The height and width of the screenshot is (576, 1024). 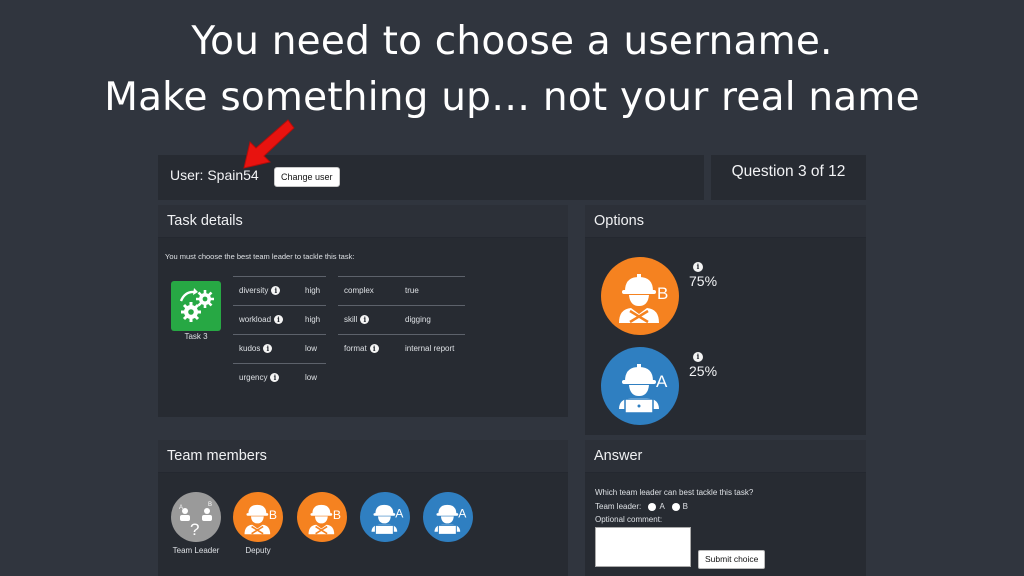 I want to click on options-panel: Options B i 75% A i 25%, so click(x=725, y=320).